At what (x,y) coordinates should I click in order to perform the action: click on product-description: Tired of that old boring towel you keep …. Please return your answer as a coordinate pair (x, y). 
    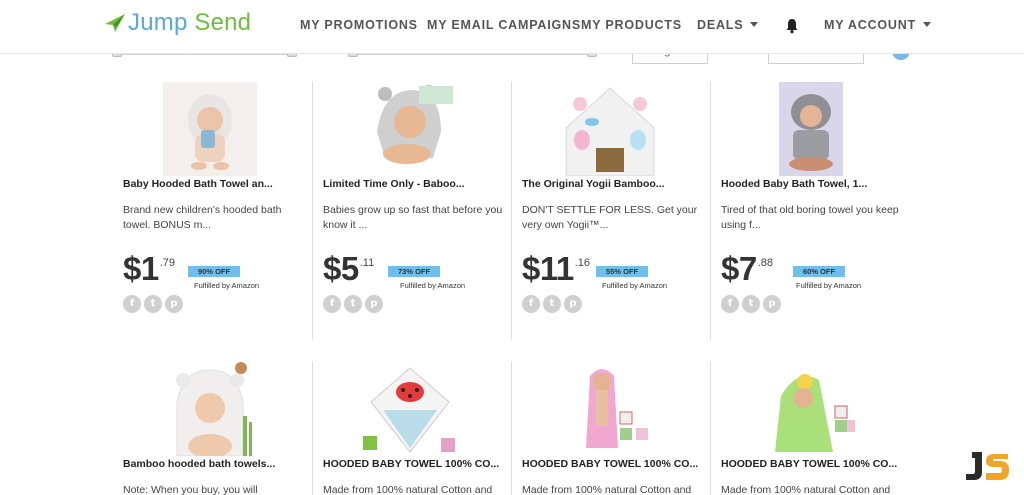
    Looking at the image, I should click on (810, 217).